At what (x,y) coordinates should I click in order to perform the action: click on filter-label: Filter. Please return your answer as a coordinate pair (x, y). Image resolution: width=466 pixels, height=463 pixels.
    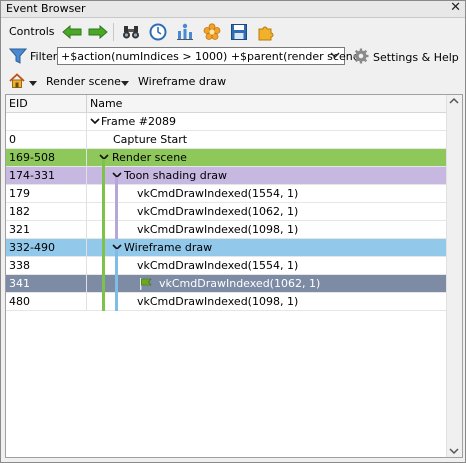
    Looking at the image, I should click on (44, 56).